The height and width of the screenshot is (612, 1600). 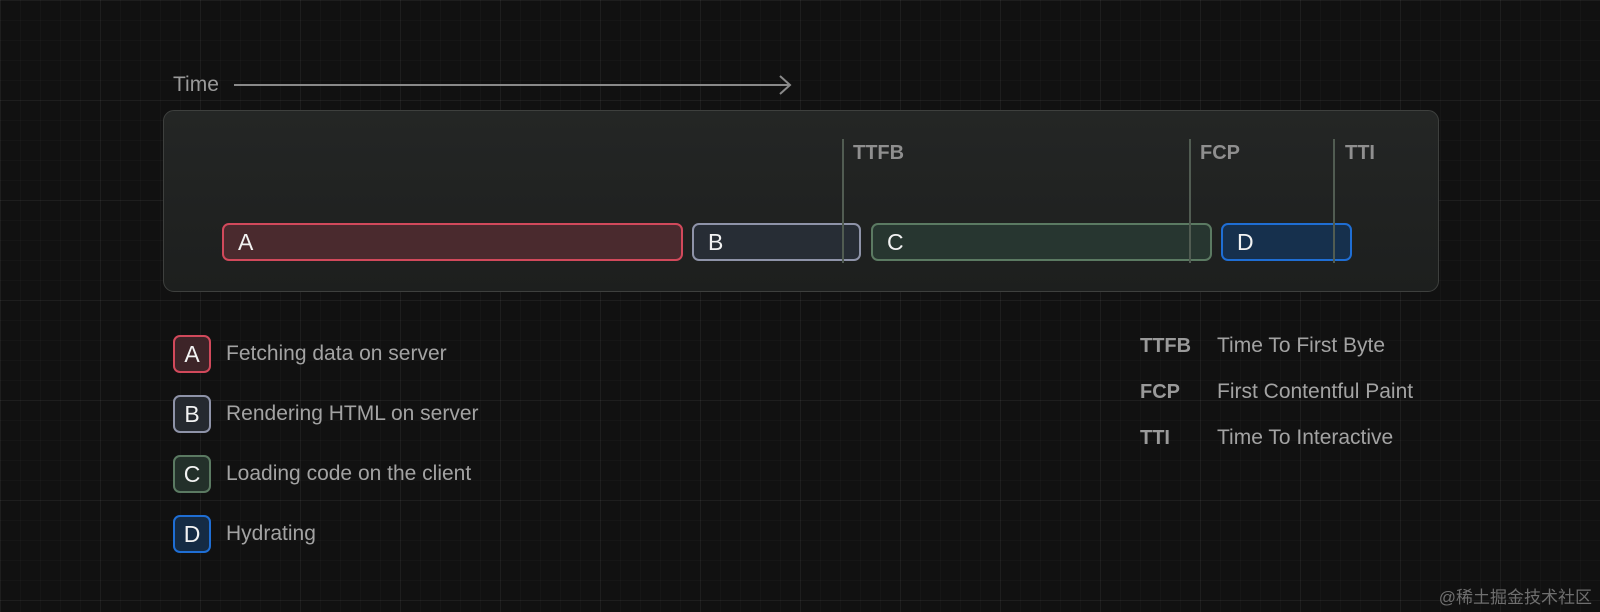 What do you see at coordinates (271, 533) in the screenshot?
I see `legend-text-d: Hydrating` at bounding box center [271, 533].